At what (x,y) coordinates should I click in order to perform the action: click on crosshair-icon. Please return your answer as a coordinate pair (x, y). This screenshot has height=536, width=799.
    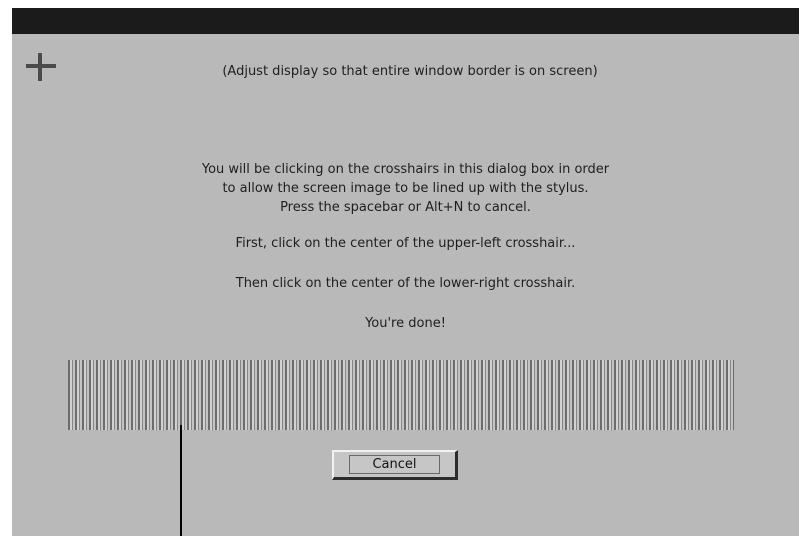
    Looking at the image, I should click on (41, 67).